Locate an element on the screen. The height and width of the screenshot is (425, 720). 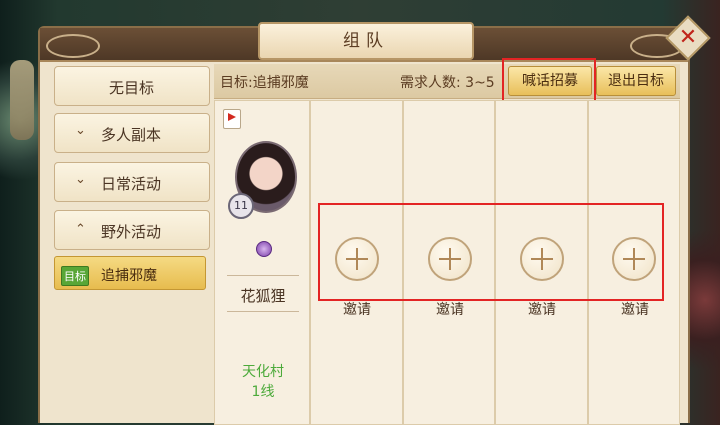
flag-icon is located at coordinates (232, 119).